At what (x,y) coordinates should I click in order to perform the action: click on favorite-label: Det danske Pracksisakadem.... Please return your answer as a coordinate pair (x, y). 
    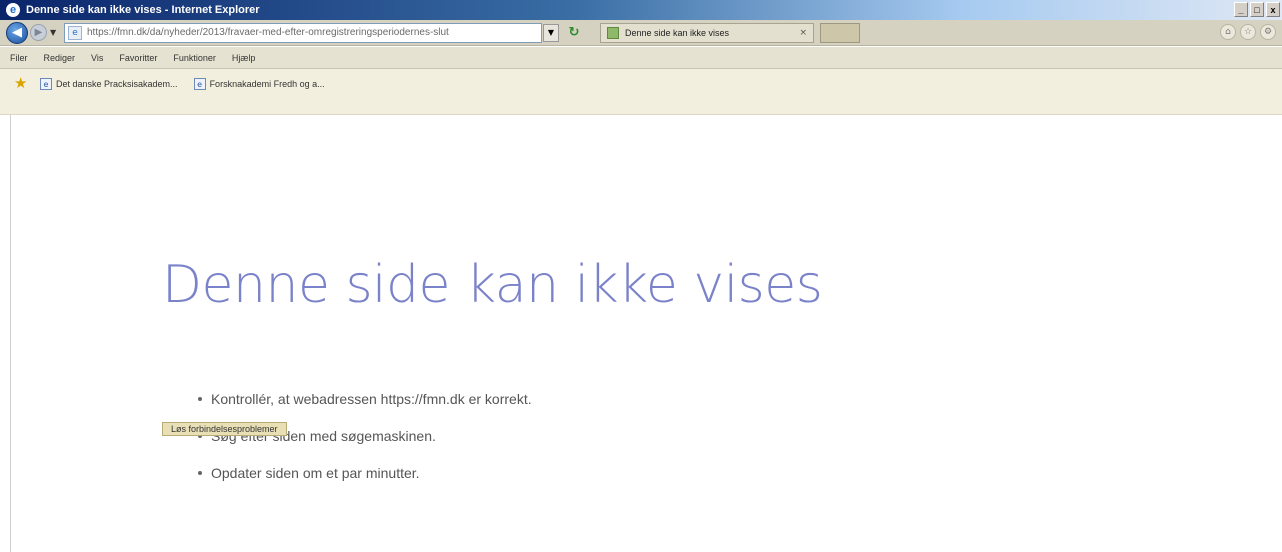
    Looking at the image, I should click on (117, 84).